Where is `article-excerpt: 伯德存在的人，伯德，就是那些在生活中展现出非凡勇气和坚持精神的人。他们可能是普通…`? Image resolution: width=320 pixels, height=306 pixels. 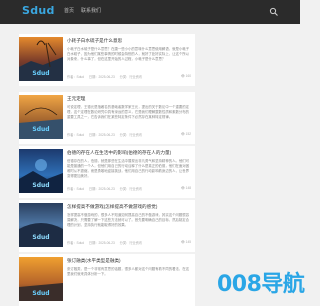 article-excerpt: 伯德存在的人，伯德，就是那些在生活中展现出非凡勇气和坚持精神的人。他们可能是普通… is located at coordinates (128, 168).